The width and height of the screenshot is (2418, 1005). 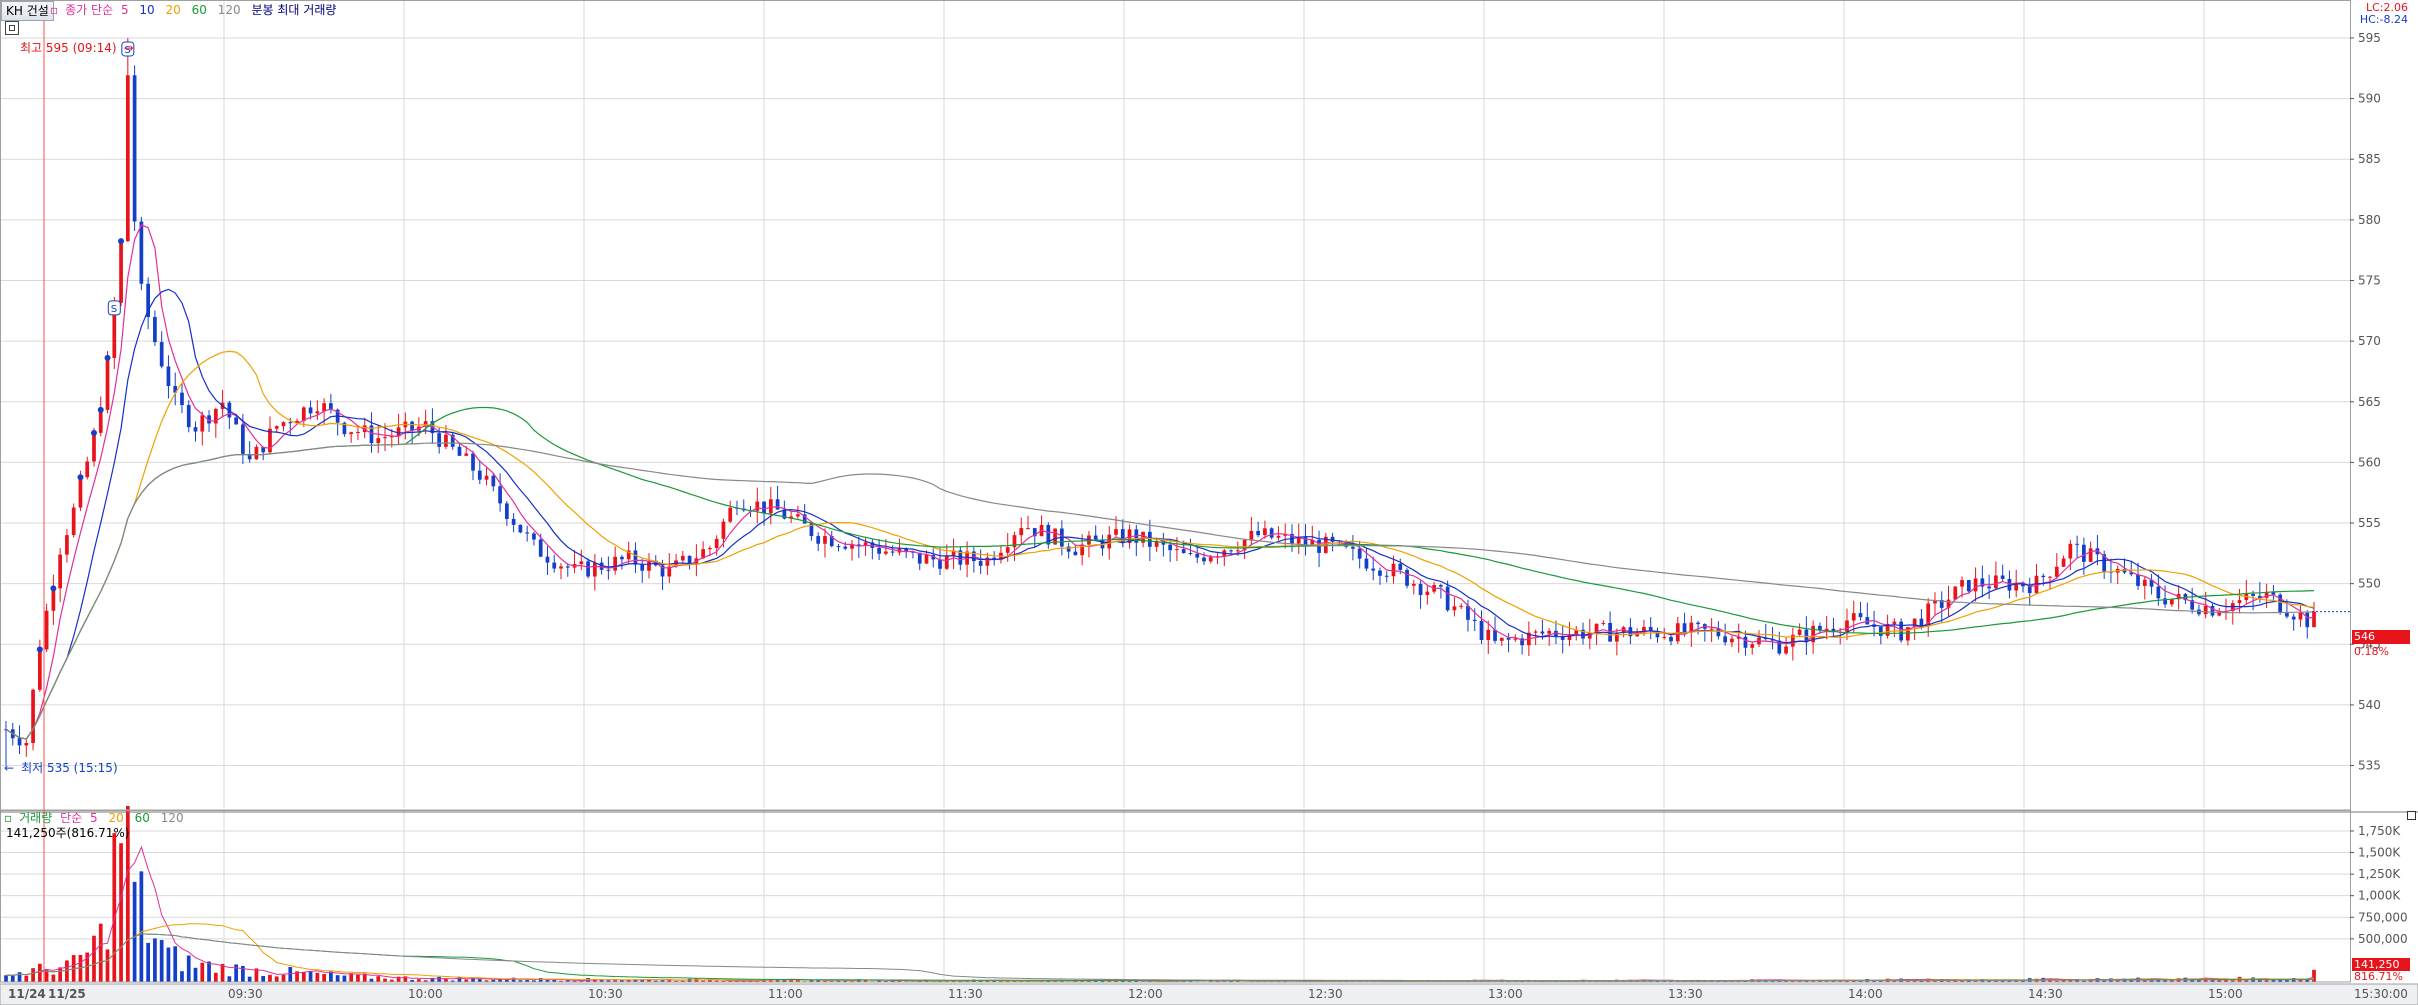 I want to click on high-label: 최고 595 (09:14), so click(x=68, y=48).